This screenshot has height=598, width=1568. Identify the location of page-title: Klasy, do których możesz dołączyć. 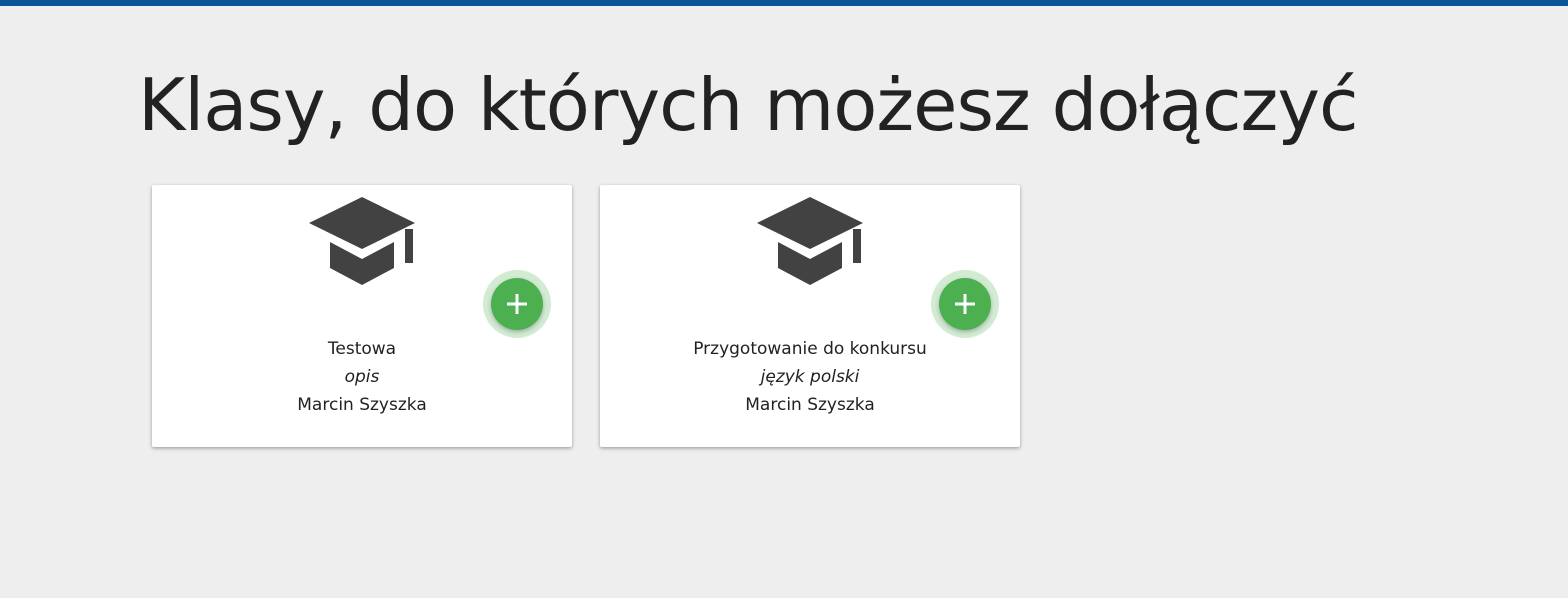
(748, 105).